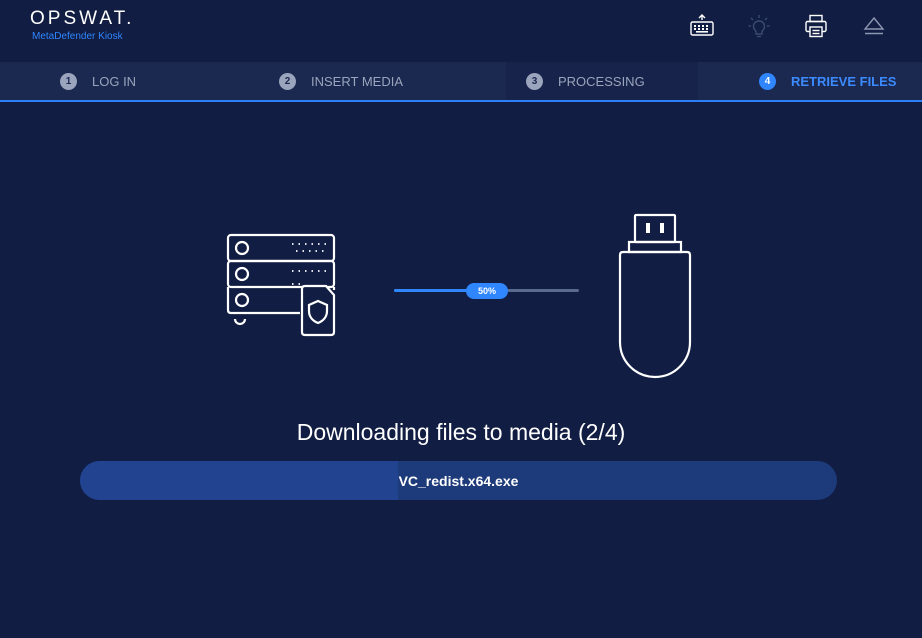  I want to click on transfer-progress-label: 50%, so click(487, 291).